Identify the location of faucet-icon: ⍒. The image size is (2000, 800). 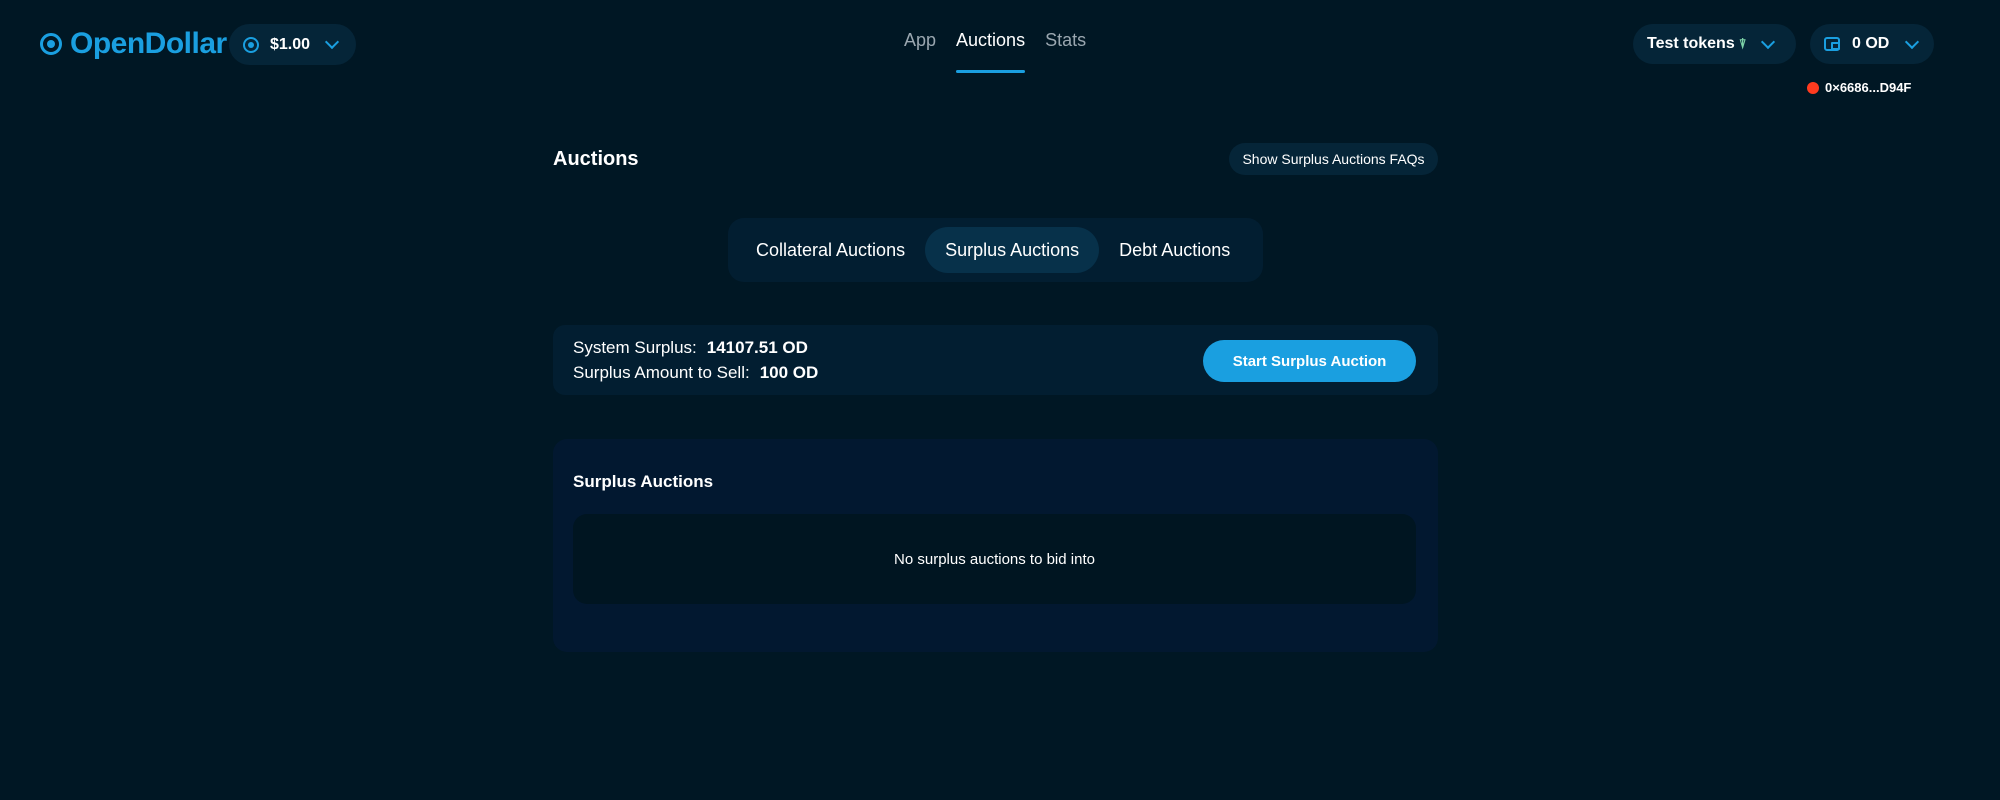
(1742, 43).